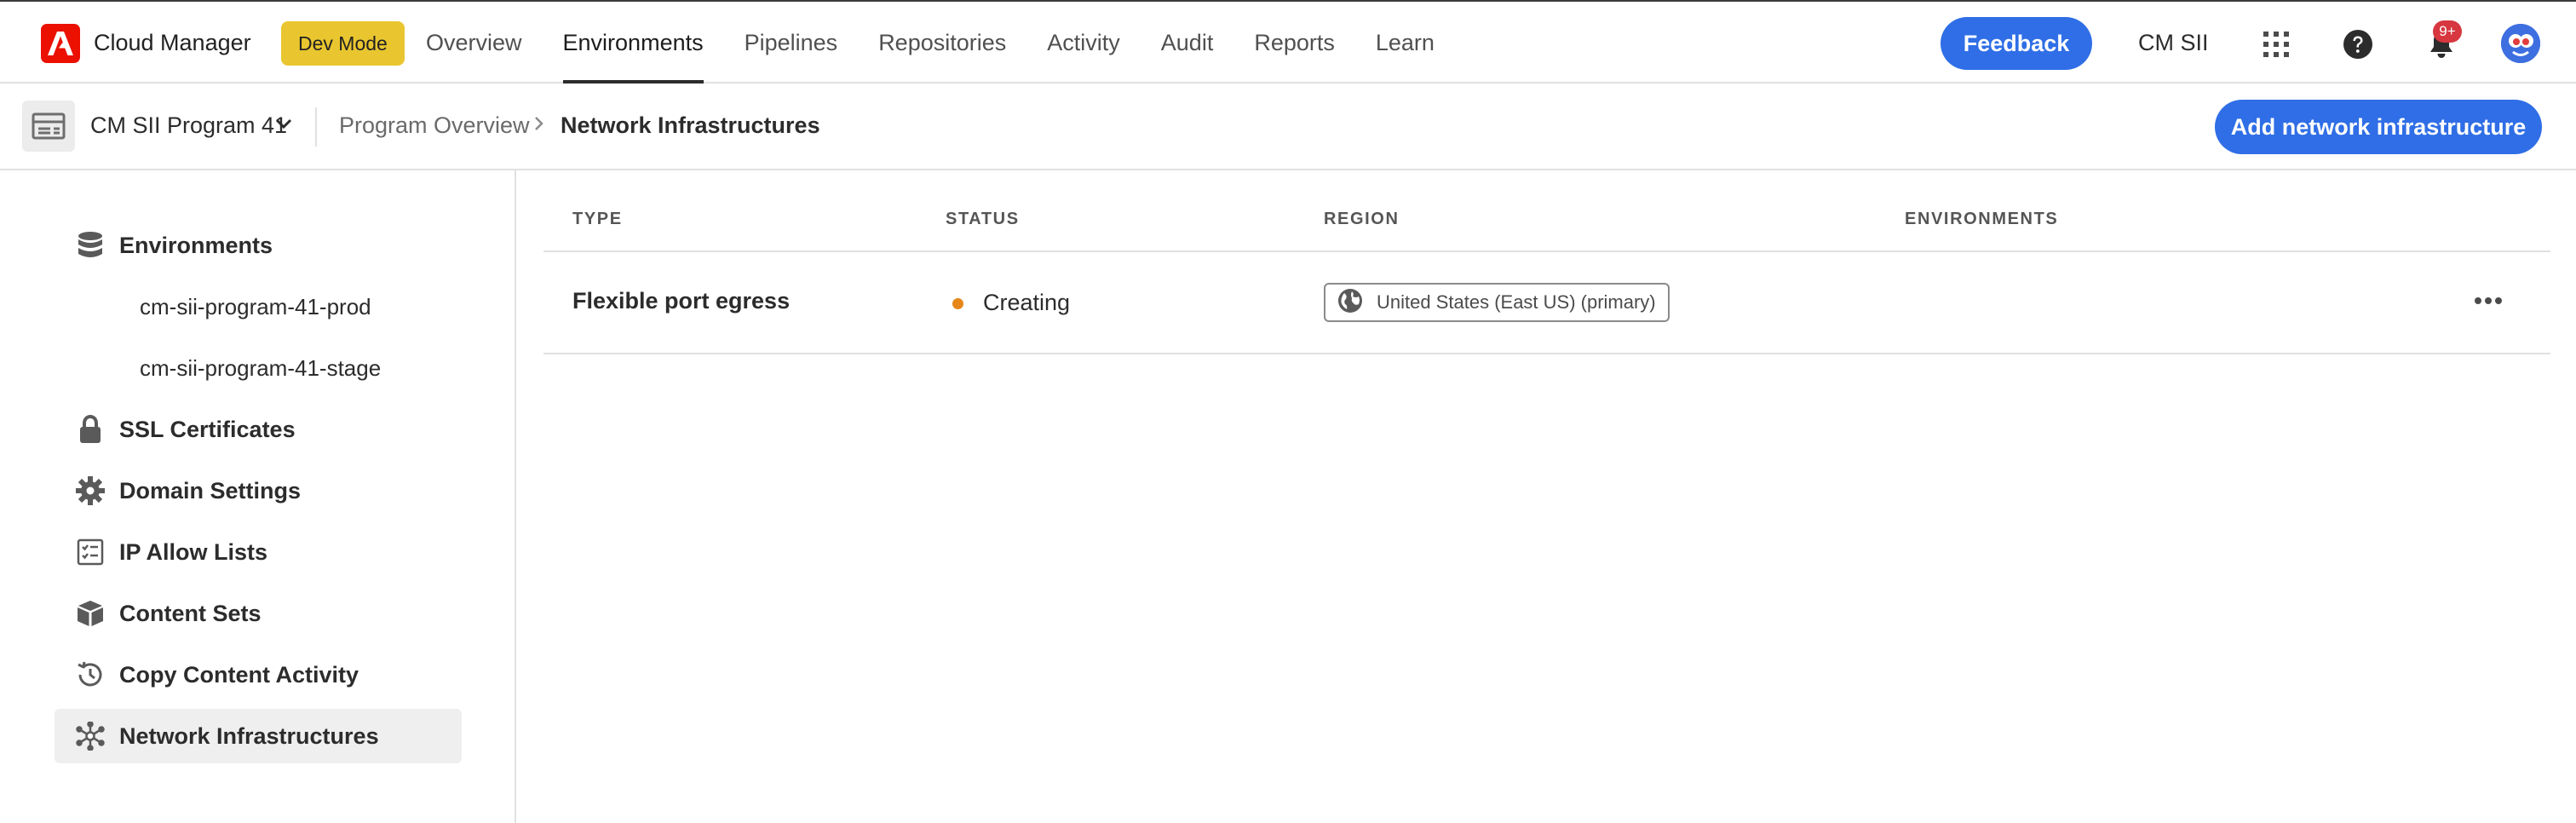 The width and height of the screenshot is (2576, 823). I want to click on breadcrumb-program-overview: Program Overview, so click(434, 125).